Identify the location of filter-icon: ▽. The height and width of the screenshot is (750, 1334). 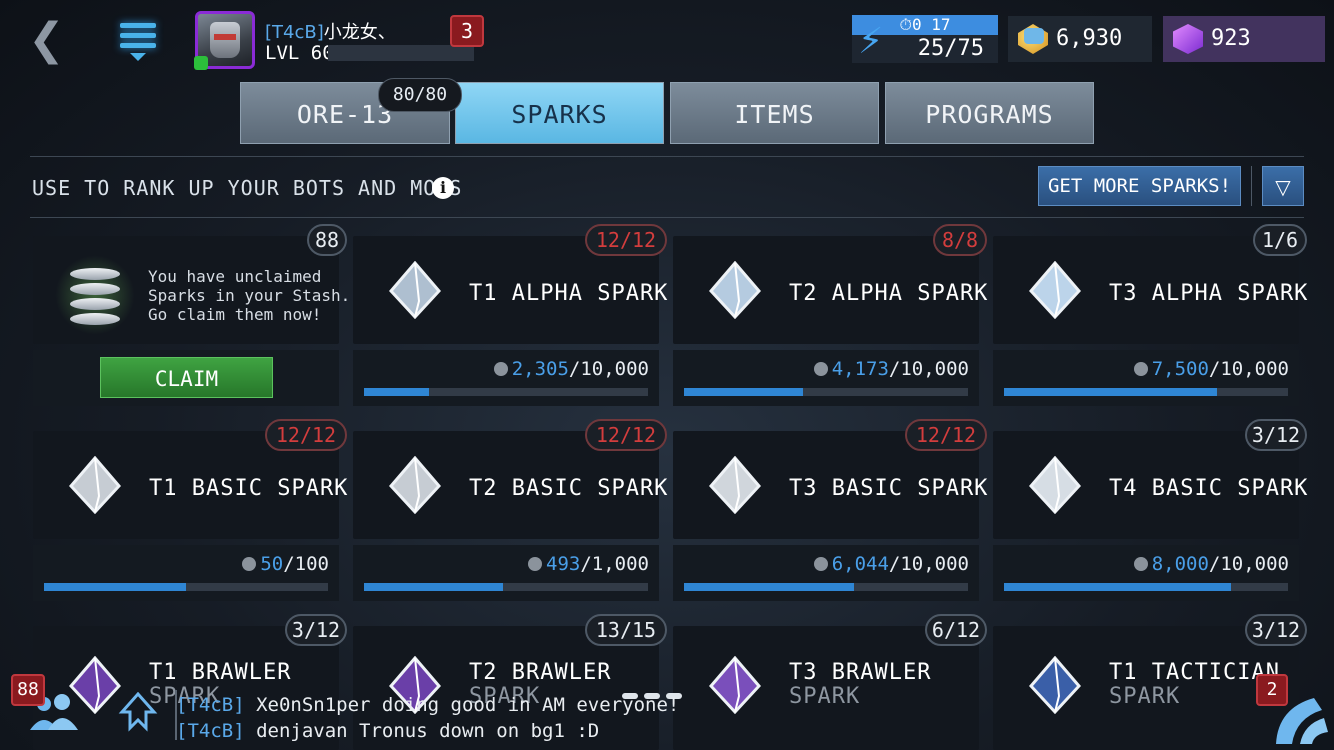
(1283, 187).